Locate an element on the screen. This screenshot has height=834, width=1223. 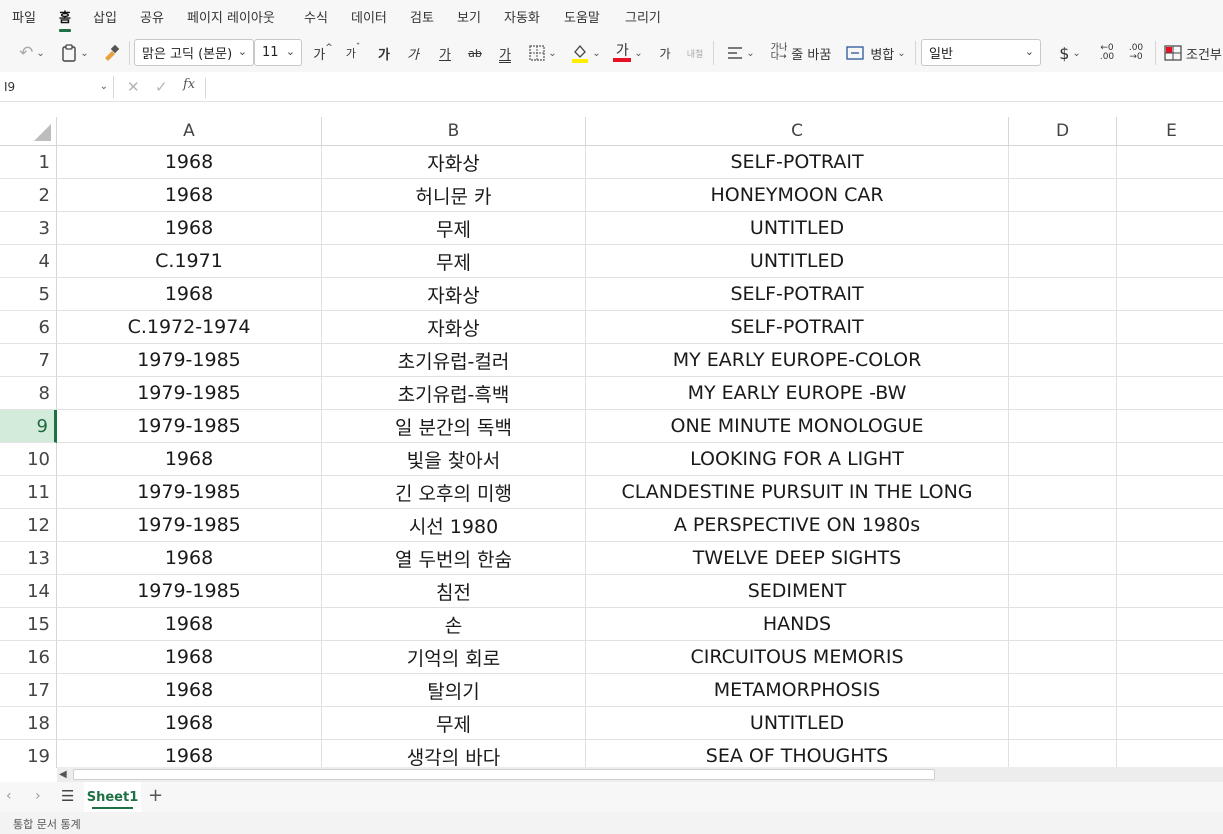
row-header: 5 is located at coordinates (28, 294).